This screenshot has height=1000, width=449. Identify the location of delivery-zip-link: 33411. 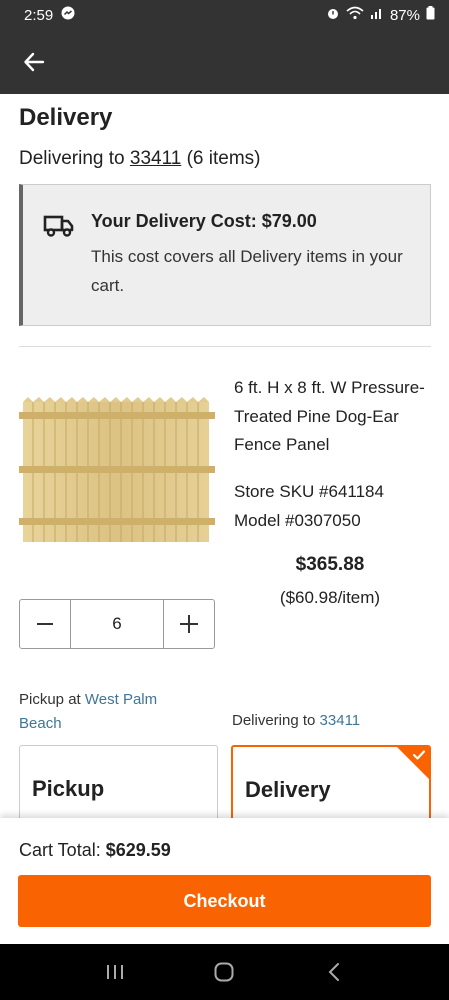
(340, 720).